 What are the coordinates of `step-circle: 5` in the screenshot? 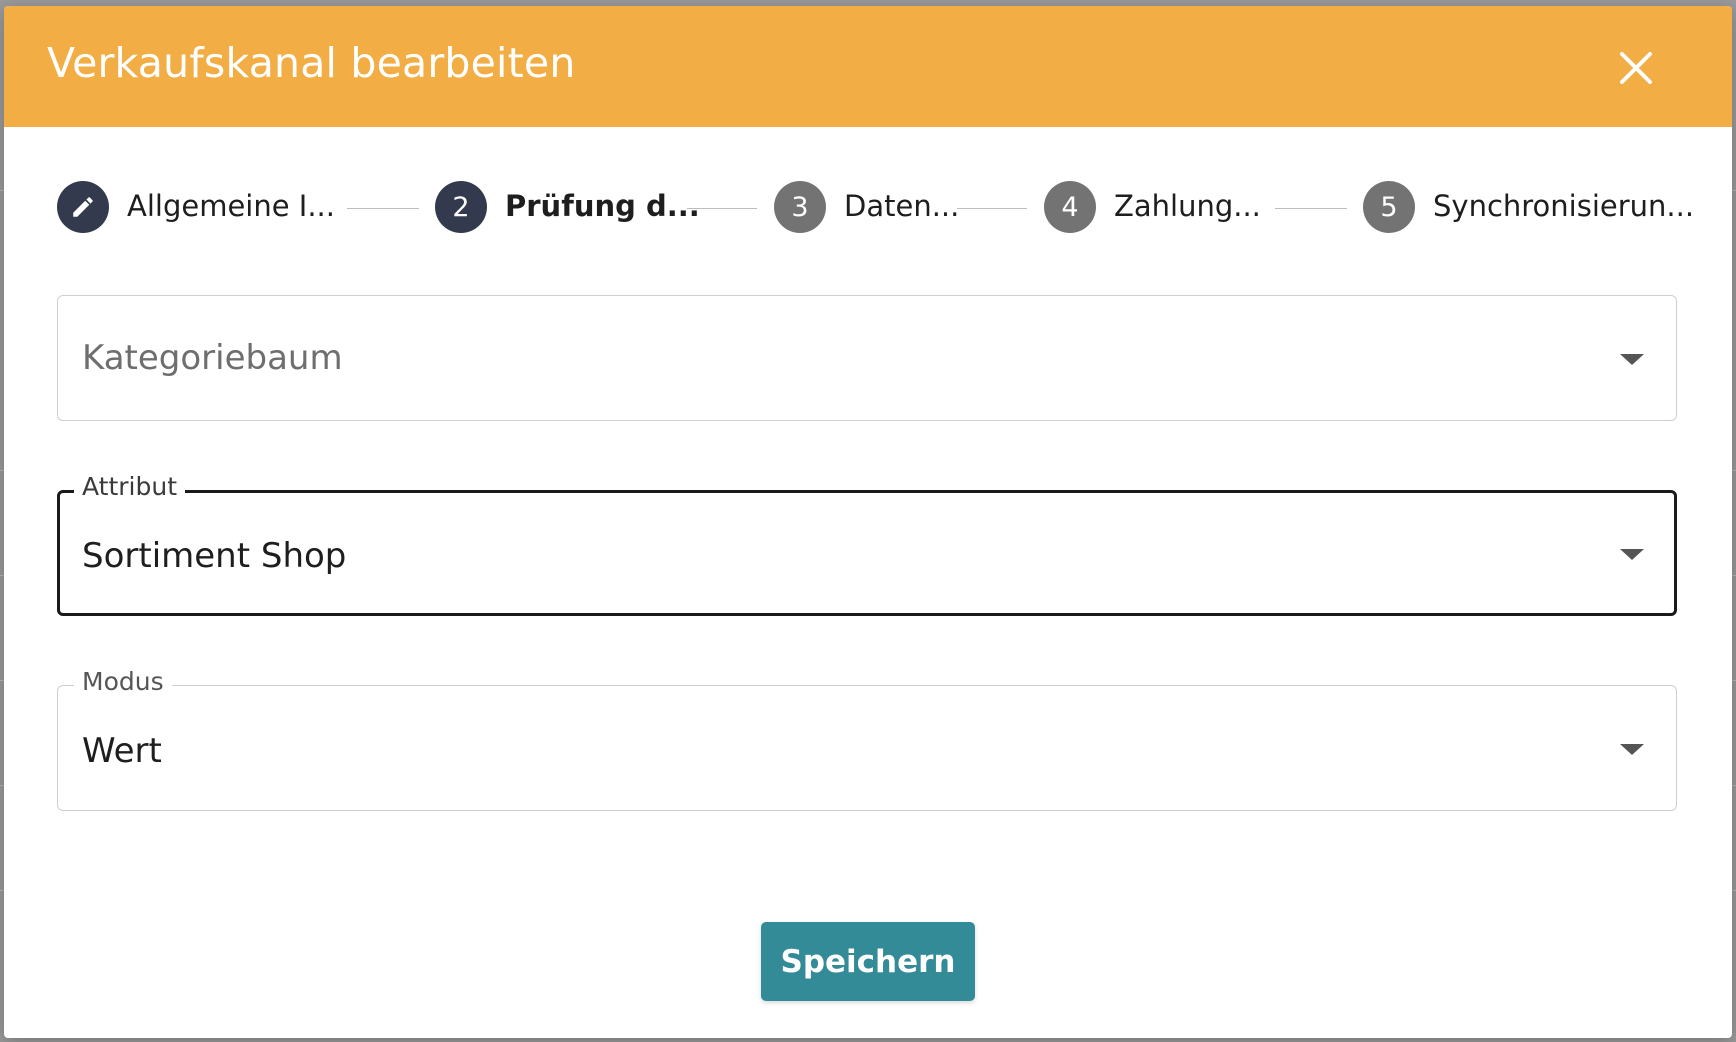 It's located at (1389, 207).